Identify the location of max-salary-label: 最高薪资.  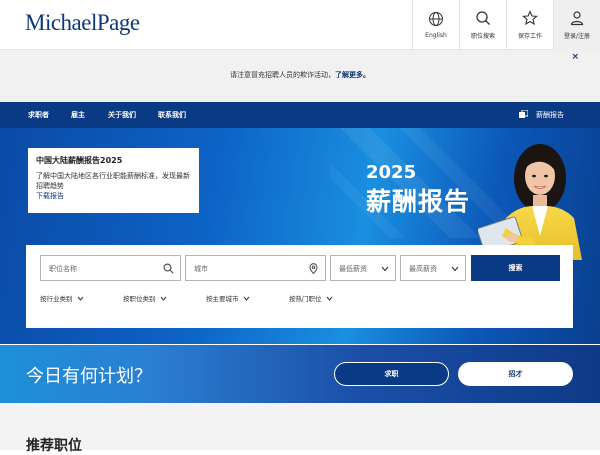
(423, 269).